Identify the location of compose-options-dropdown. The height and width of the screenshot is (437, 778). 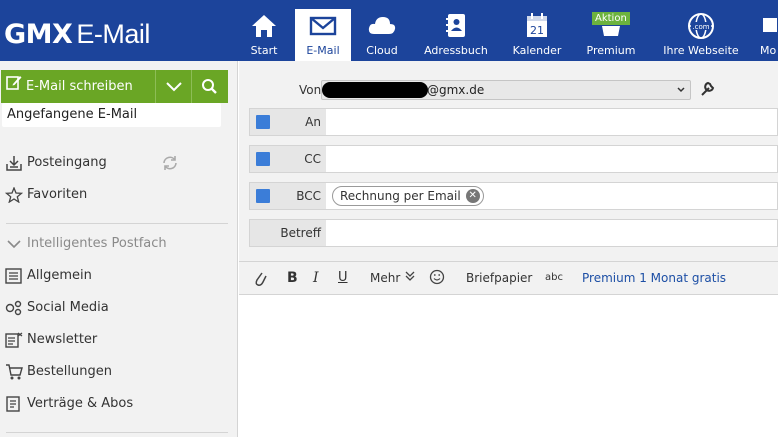
(174, 86).